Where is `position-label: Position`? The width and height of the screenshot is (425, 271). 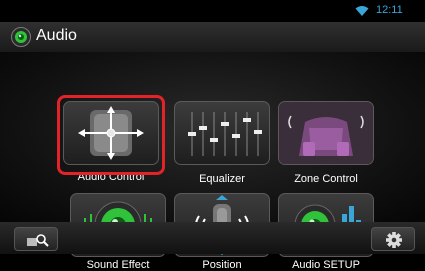 position-label: Position is located at coordinates (222, 265).